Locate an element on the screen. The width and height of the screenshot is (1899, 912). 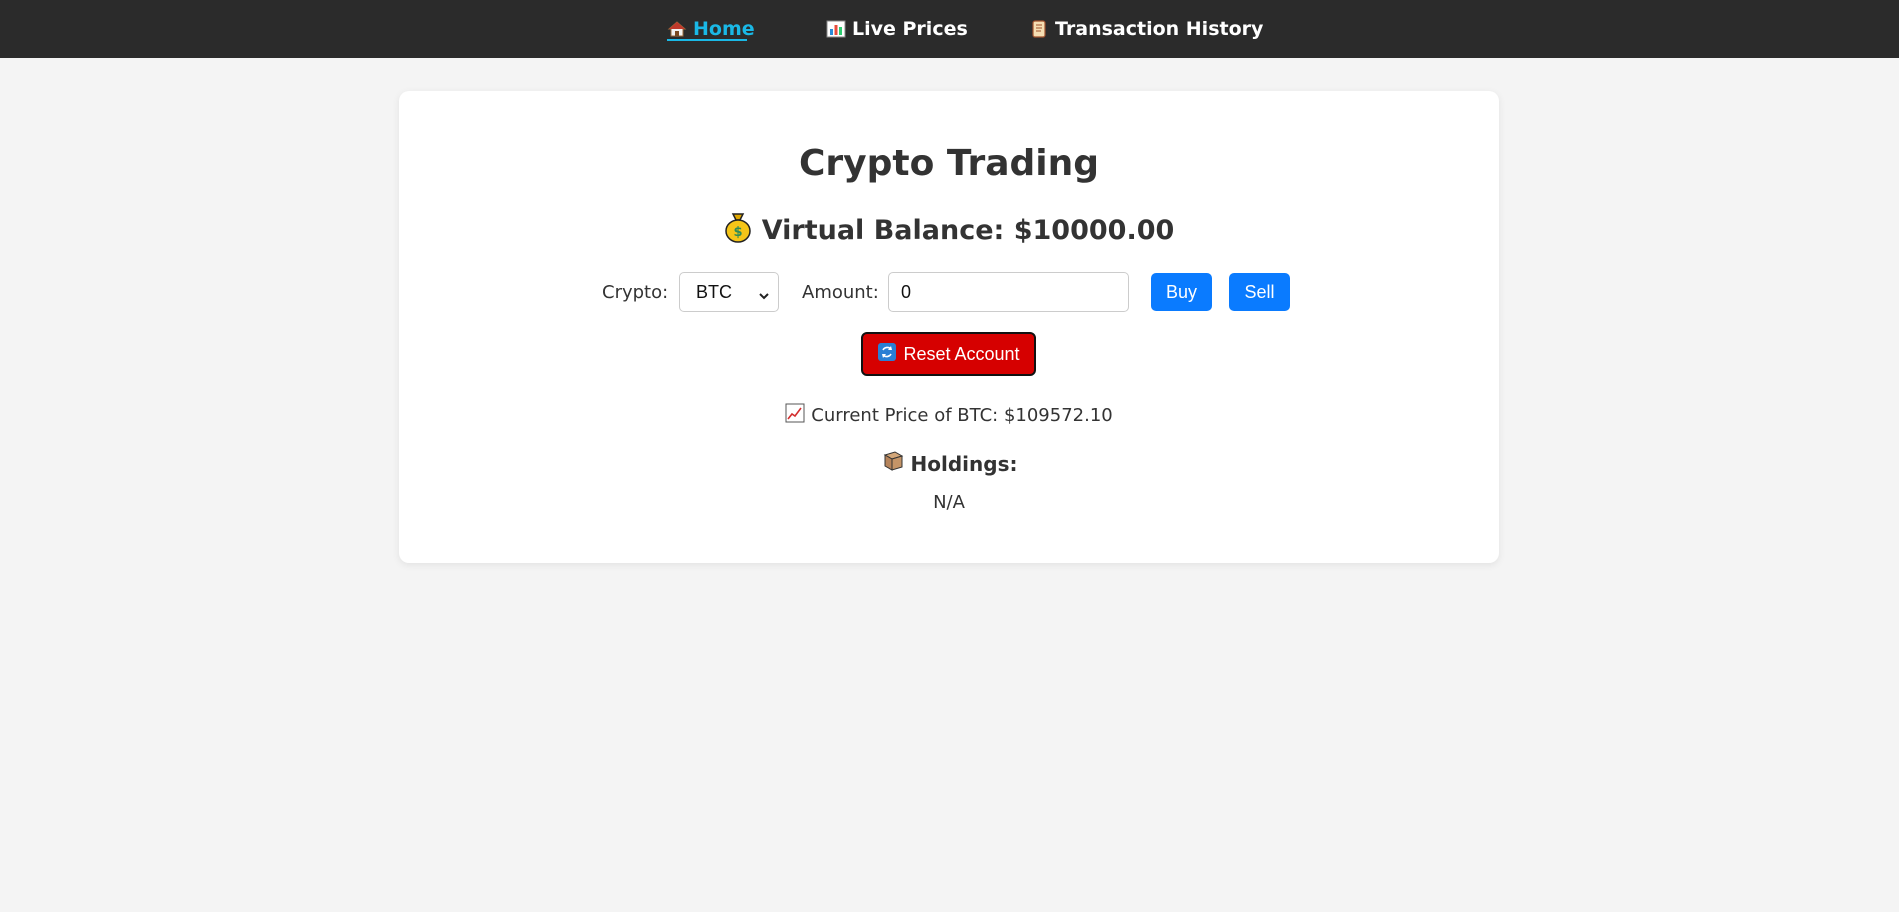
nav-live-prices-label: Live Prices is located at coordinates (910, 29).